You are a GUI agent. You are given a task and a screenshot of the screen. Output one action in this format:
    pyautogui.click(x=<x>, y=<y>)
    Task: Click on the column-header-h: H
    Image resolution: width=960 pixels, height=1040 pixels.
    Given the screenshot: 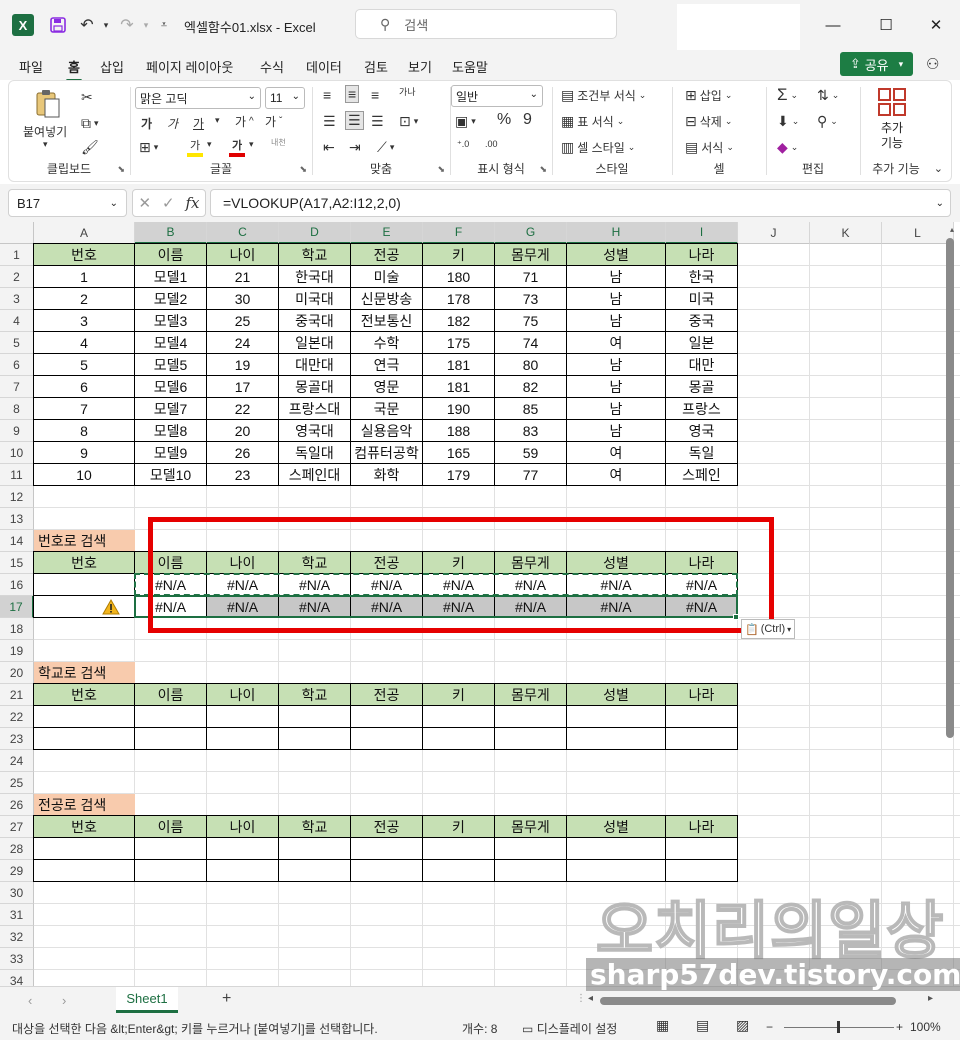 What is the action you would take?
    pyautogui.click(x=616, y=233)
    